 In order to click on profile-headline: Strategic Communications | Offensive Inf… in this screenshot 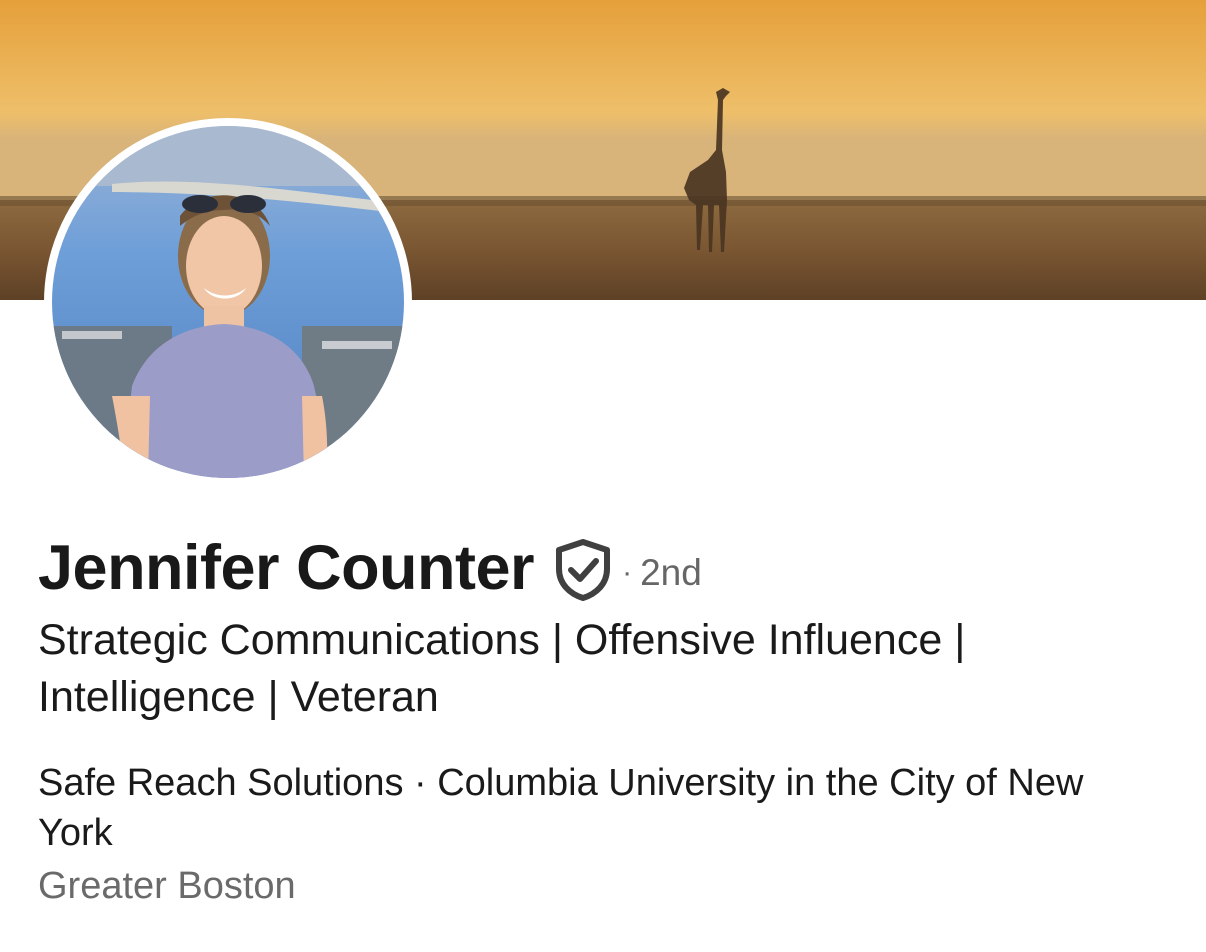, I will do `click(502, 668)`.